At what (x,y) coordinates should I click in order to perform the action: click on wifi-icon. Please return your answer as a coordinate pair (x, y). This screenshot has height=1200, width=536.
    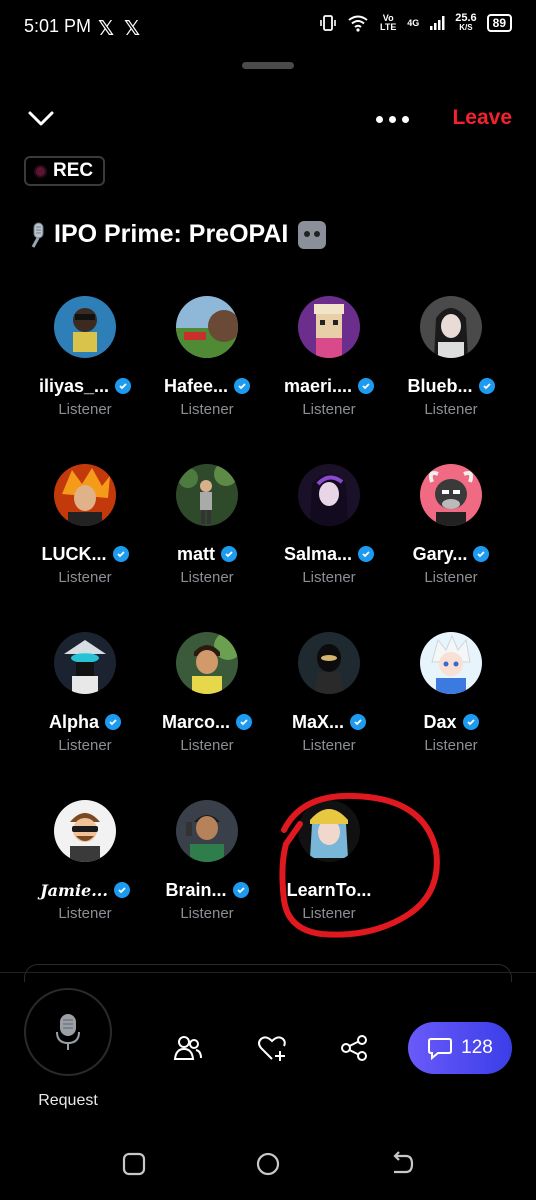
    Looking at the image, I should click on (358, 23).